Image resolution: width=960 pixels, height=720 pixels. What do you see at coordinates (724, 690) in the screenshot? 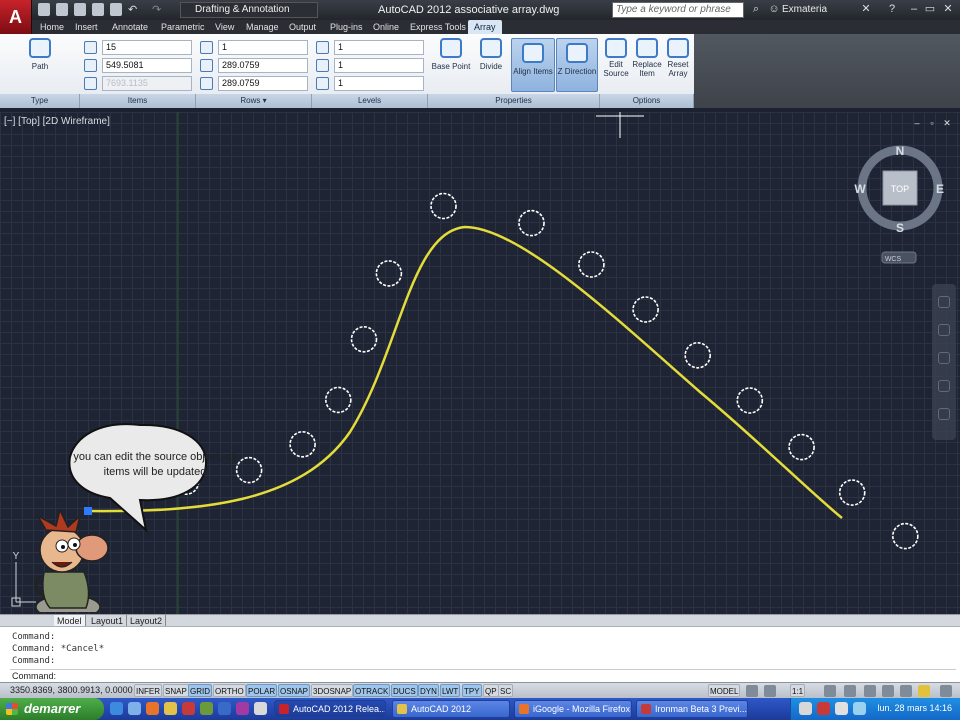
I see `model-space-button: MODEL` at bounding box center [724, 690].